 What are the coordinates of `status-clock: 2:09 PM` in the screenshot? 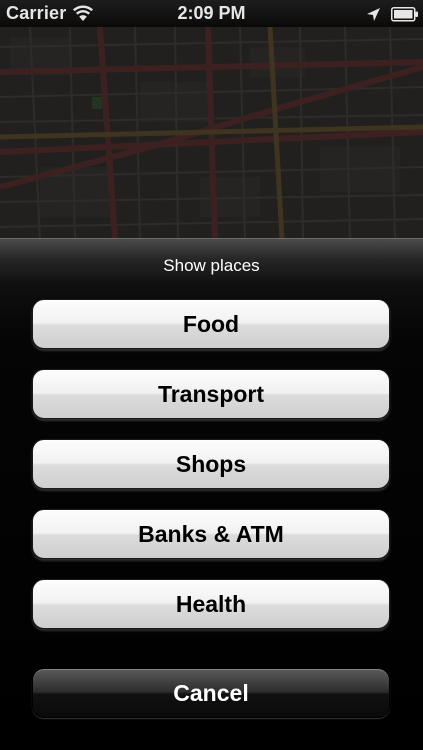 It's located at (211, 13).